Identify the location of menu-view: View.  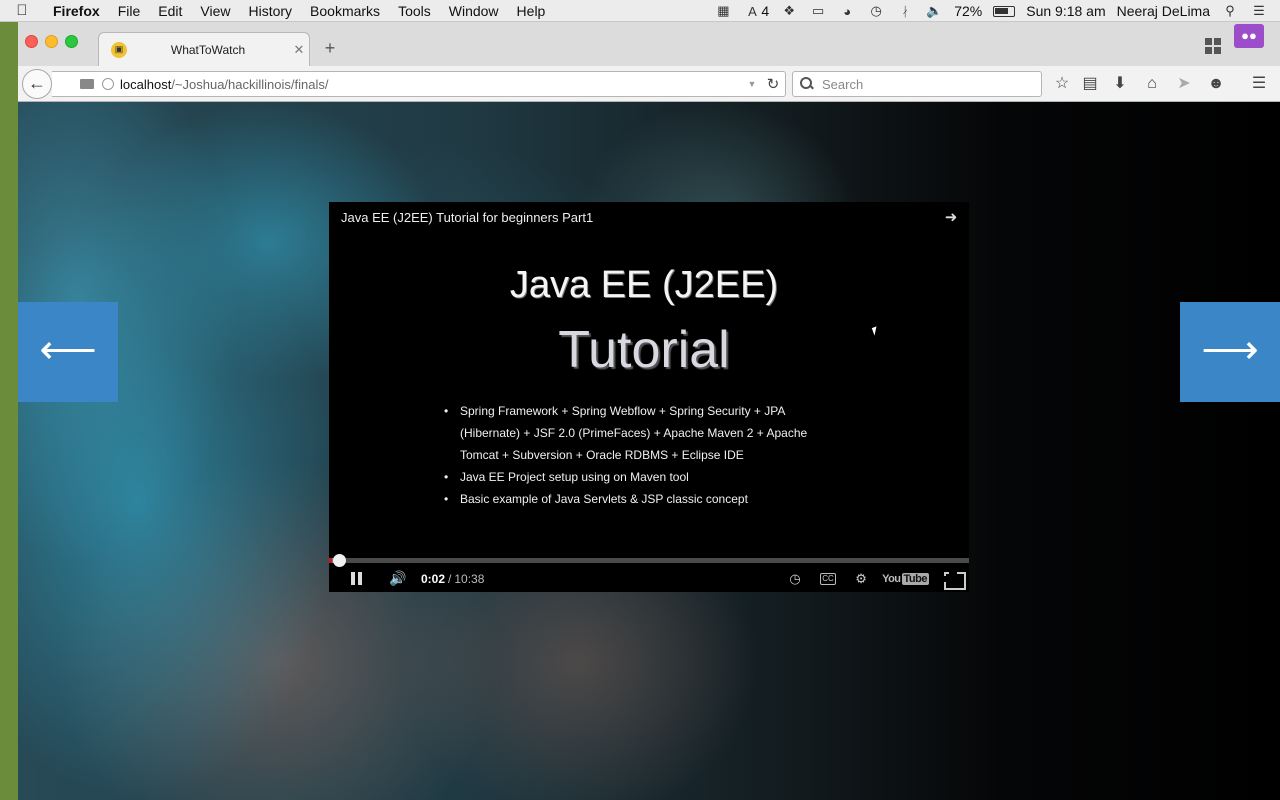
(215, 11).